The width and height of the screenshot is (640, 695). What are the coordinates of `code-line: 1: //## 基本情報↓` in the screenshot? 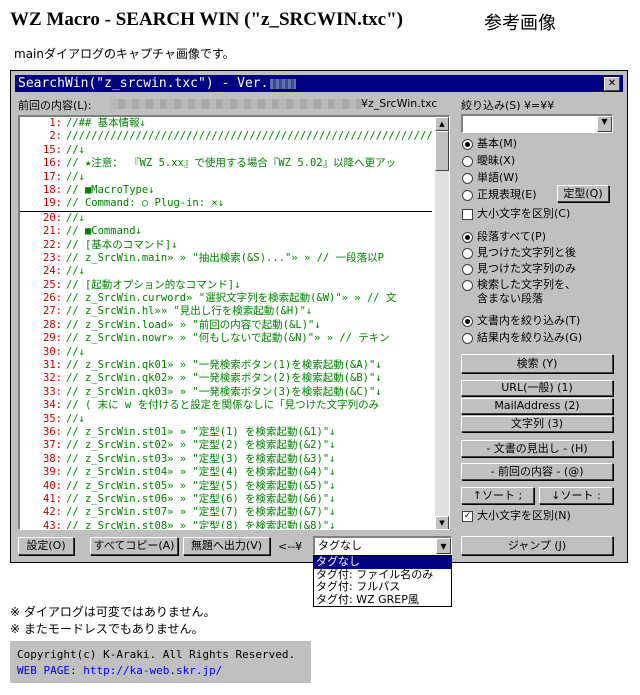 It's located at (226, 123).